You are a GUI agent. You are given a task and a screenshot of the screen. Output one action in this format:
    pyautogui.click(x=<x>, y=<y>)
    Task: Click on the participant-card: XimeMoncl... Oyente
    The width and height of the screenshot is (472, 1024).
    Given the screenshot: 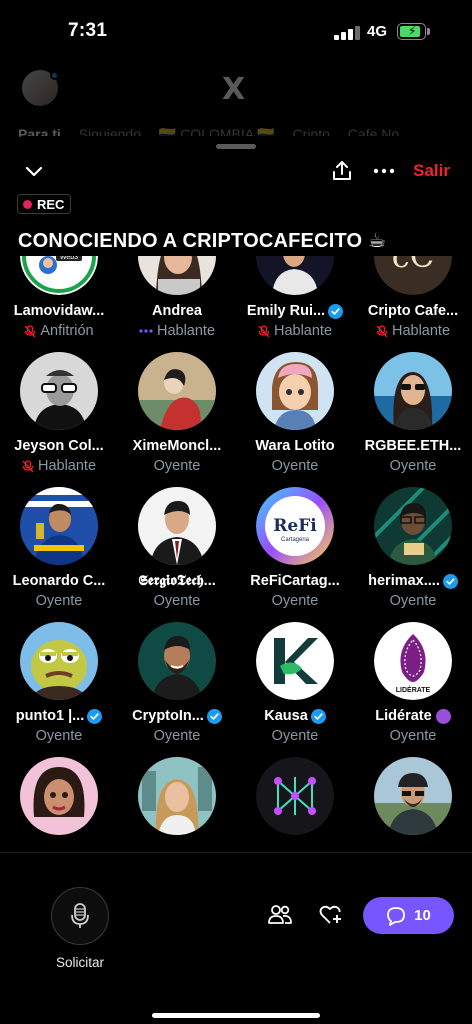 What is the action you would take?
    pyautogui.click(x=177, y=419)
    